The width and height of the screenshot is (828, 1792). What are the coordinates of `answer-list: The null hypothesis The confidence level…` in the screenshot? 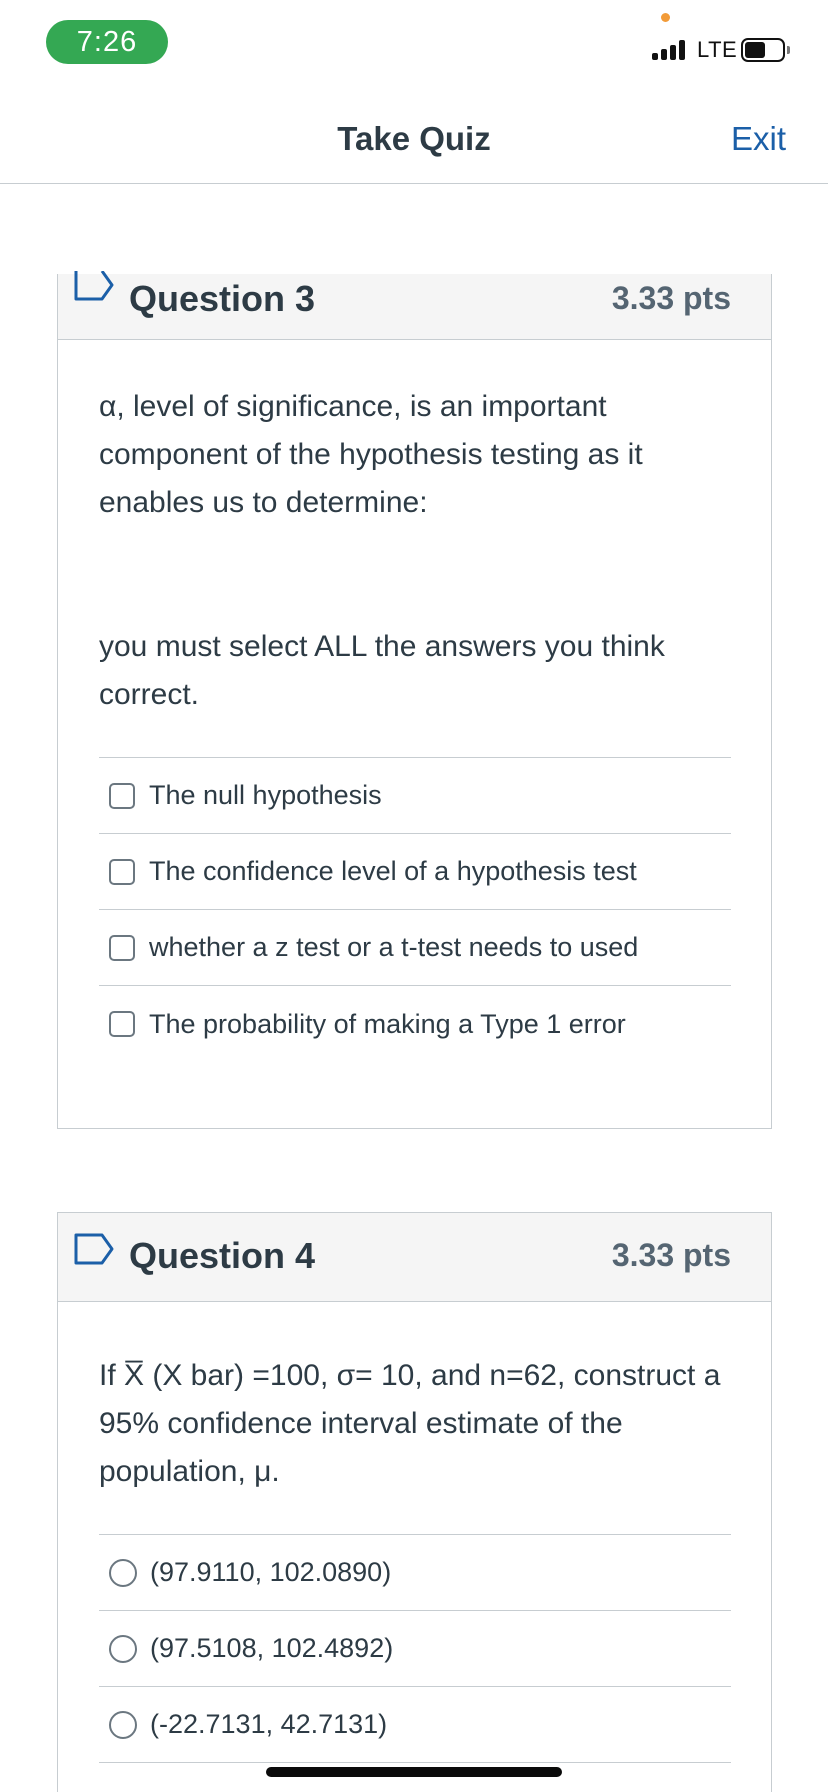 It's located at (415, 909).